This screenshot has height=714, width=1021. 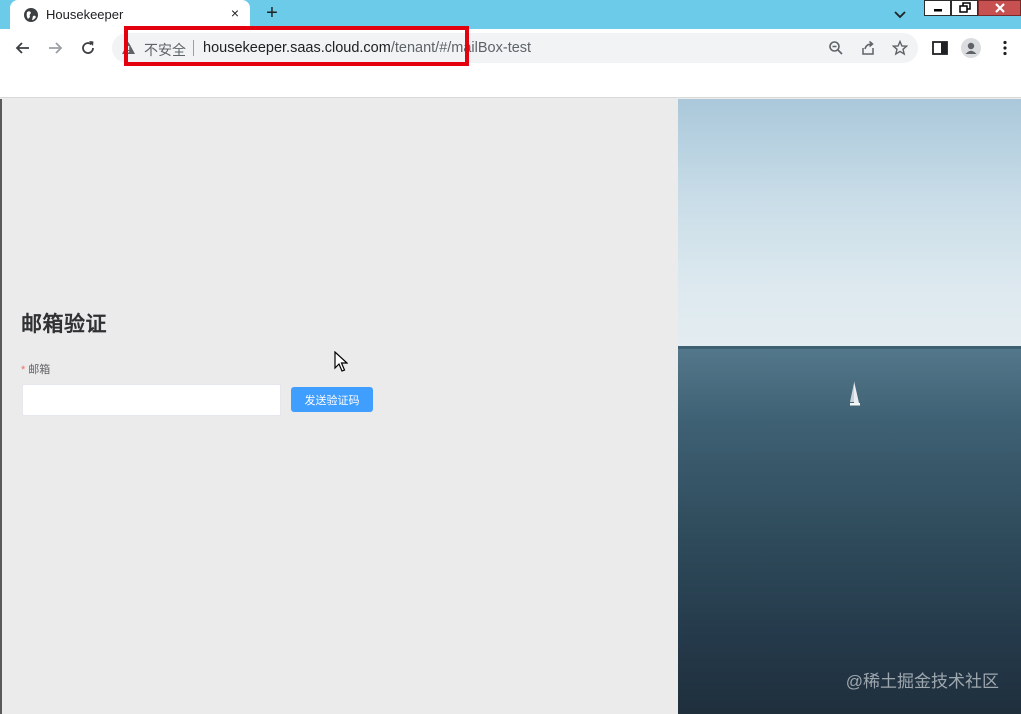 I want to click on browser-titlebar: Housekeeper × +, so click(x=510, y=14).